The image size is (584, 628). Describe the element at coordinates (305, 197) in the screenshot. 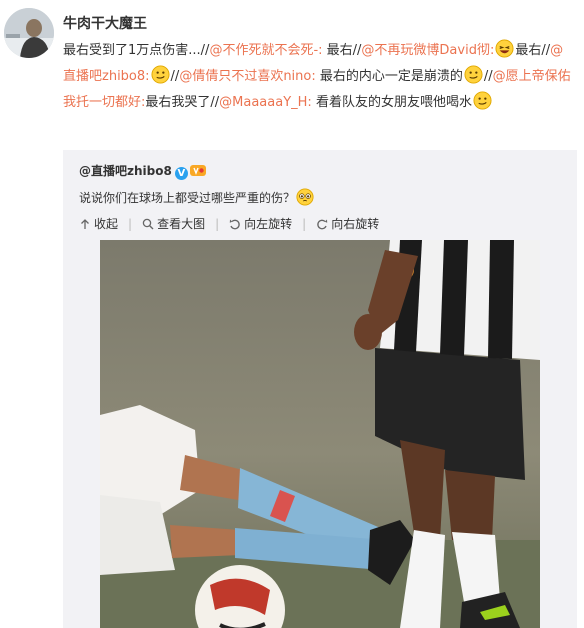

I see `pleading-emoji-icon` at that location.